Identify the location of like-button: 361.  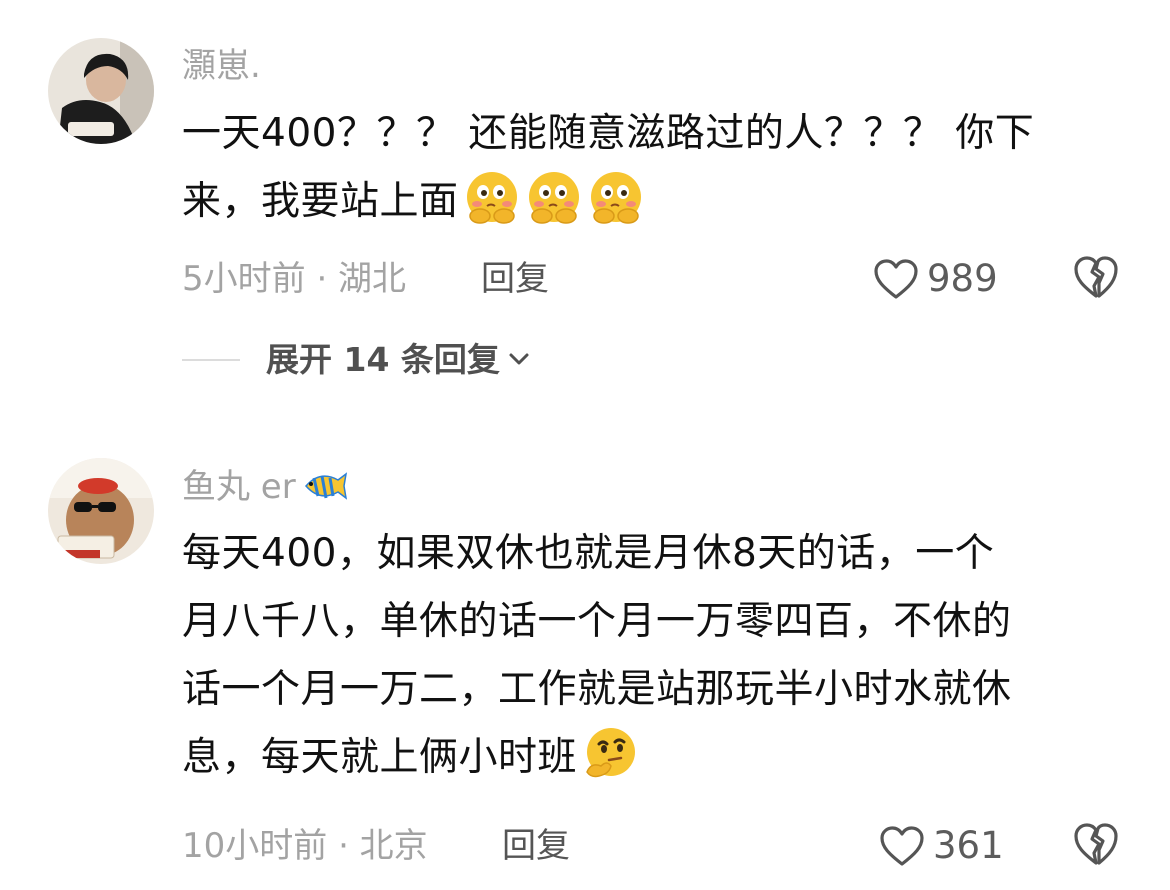
(941, 846).